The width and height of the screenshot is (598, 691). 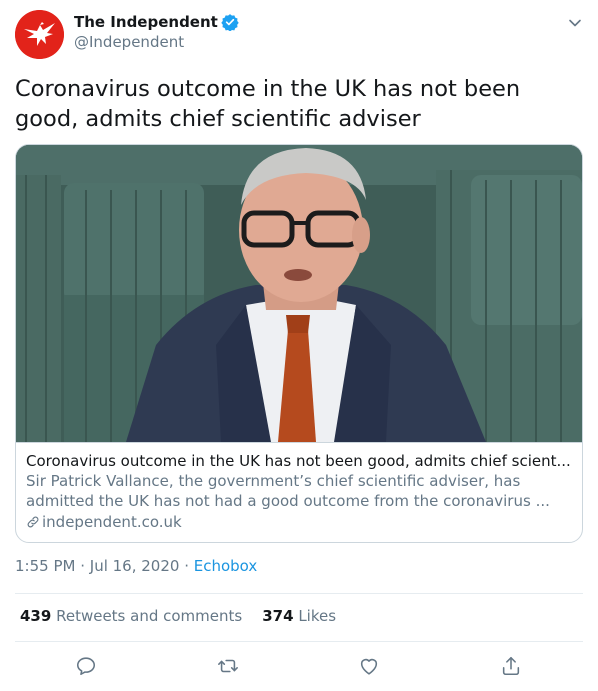 I want to click on tweet-meta: 1:55 PM · Jul 16, 2020 · Echobox, so click(x=136, y=566).